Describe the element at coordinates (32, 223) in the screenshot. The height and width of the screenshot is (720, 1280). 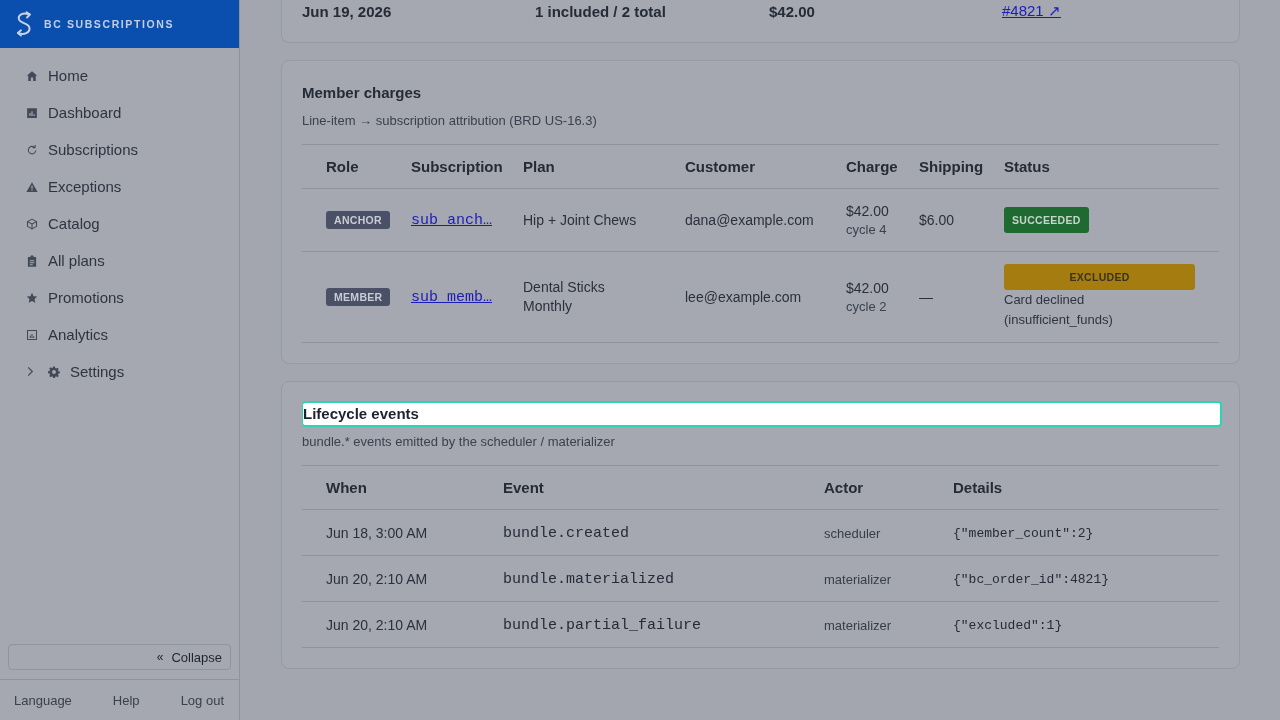
I see `cube-icon` at that location.